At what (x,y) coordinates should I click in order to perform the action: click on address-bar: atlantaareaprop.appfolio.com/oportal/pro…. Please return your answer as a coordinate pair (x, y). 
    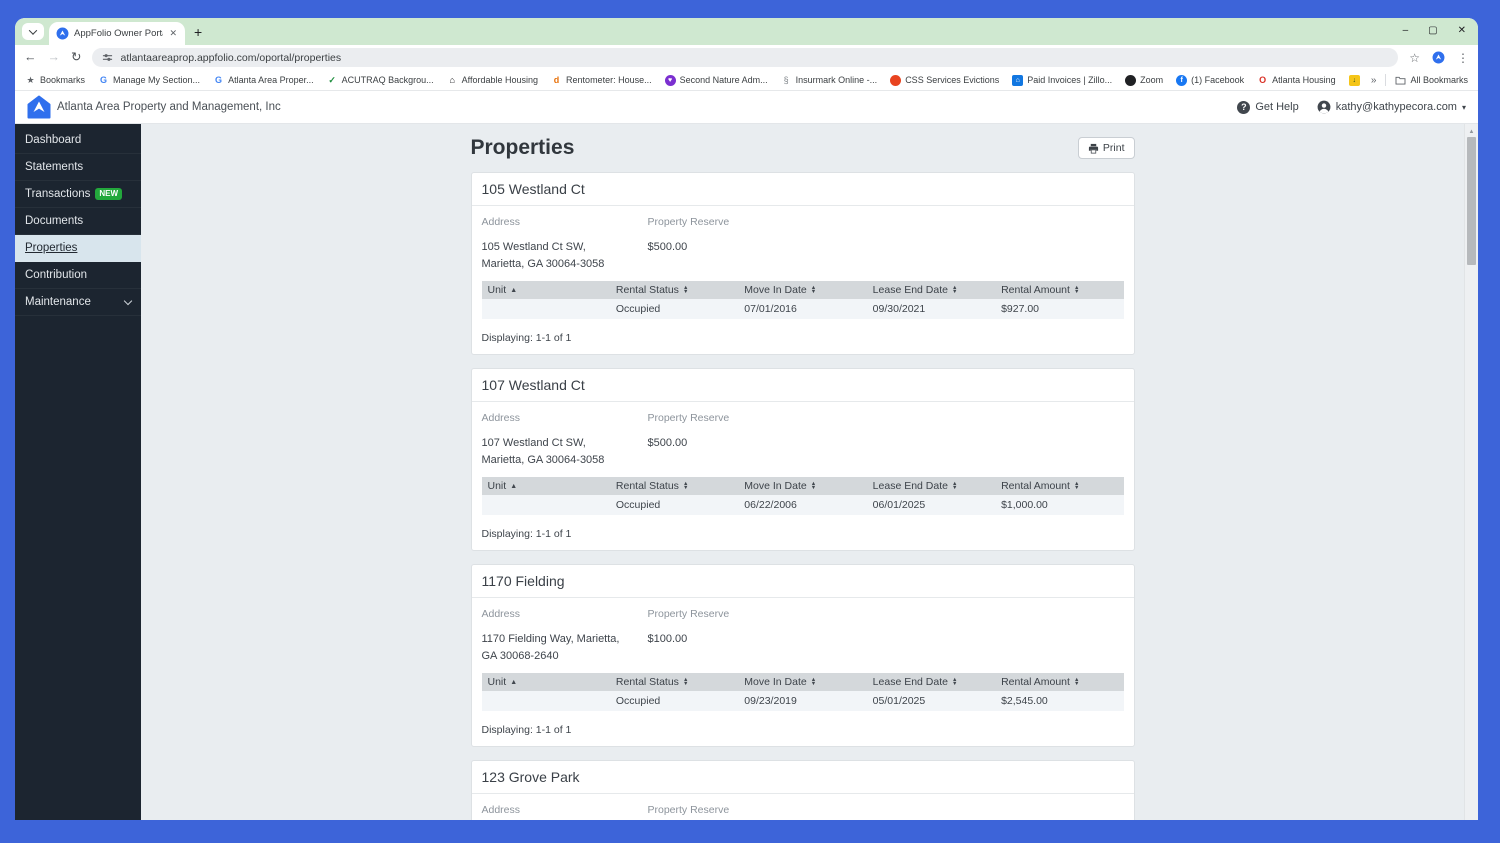
    Looking at the image, I should click on (745, 57).